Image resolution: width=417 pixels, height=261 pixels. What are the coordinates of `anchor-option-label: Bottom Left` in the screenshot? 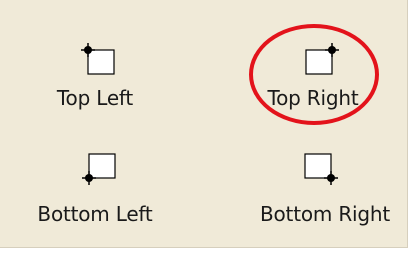 It's located at (95, 214).